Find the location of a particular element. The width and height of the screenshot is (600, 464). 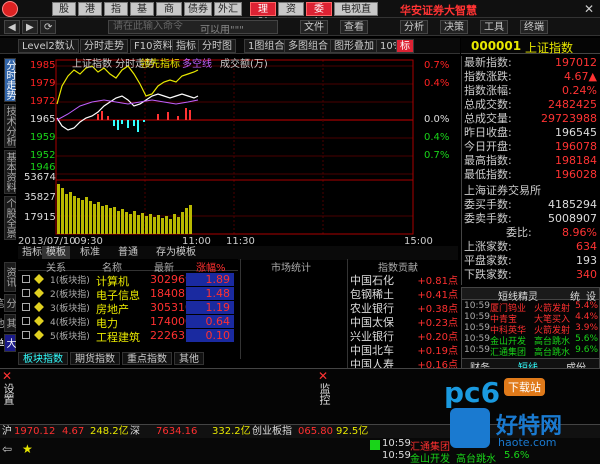

list-item: 2(板块指) 电子信息 184087 1.48 is located at coordinates (128, 294).